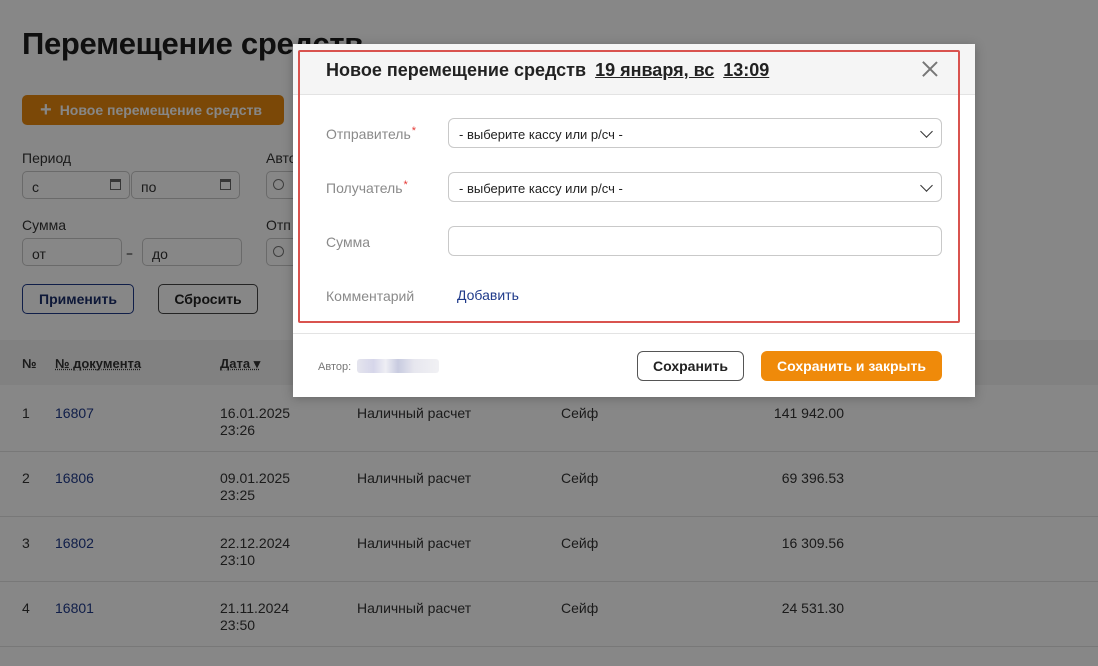  What do you see at coordinates (335, 367) in the screenshot?
I see `author-label: Автор:` at bounding box center [335, 367].